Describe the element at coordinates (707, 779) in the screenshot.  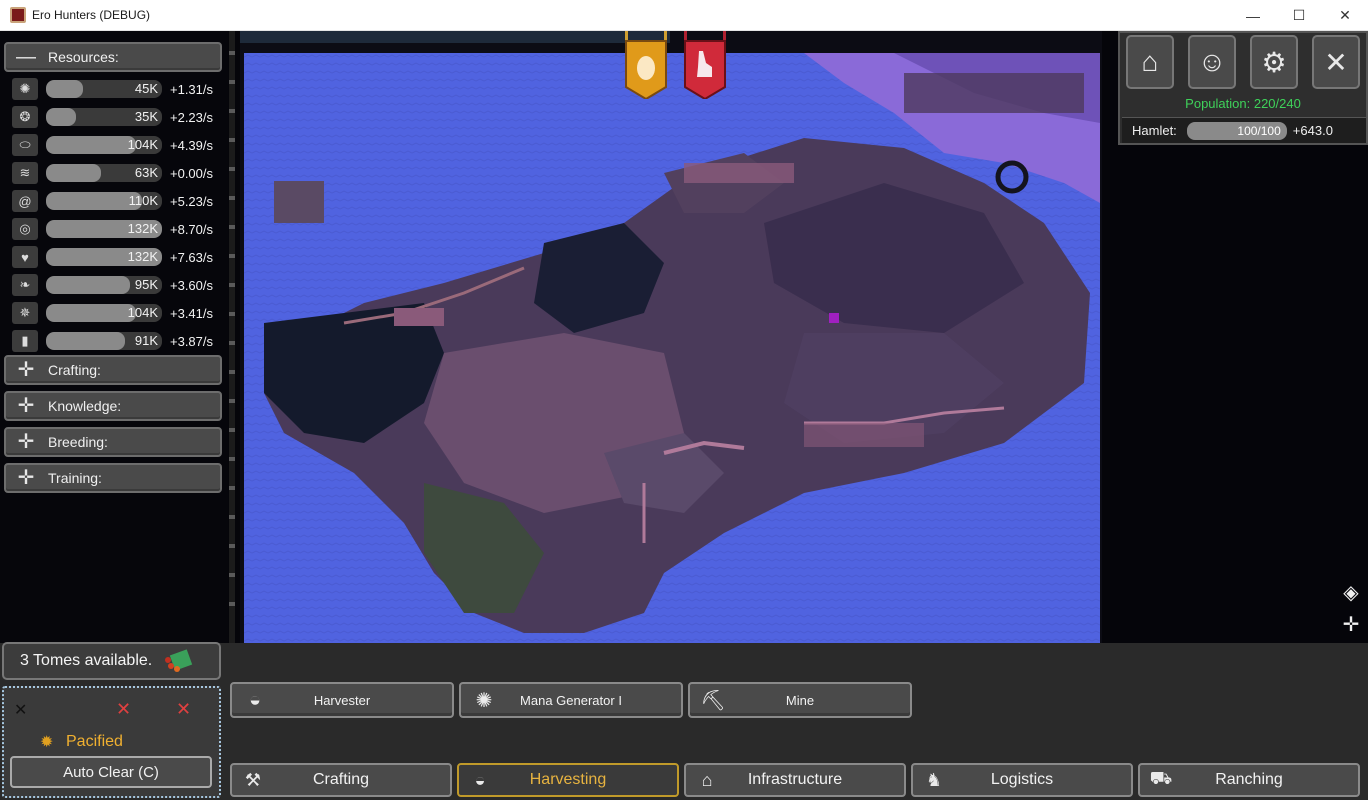
I see `gate-icon: ⌂` at that location.